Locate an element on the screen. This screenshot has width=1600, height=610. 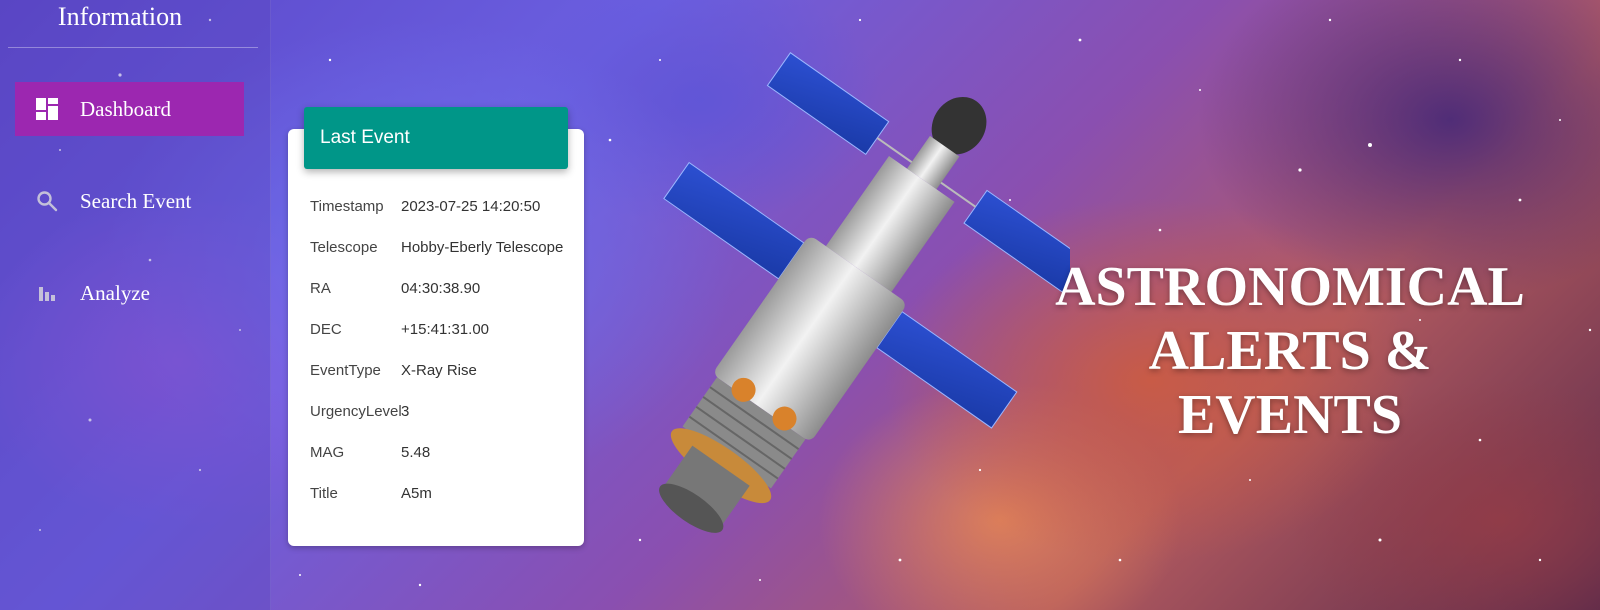
info-row-eventtype: EventType X-Ray Rise is located at coordinates (393, 370).